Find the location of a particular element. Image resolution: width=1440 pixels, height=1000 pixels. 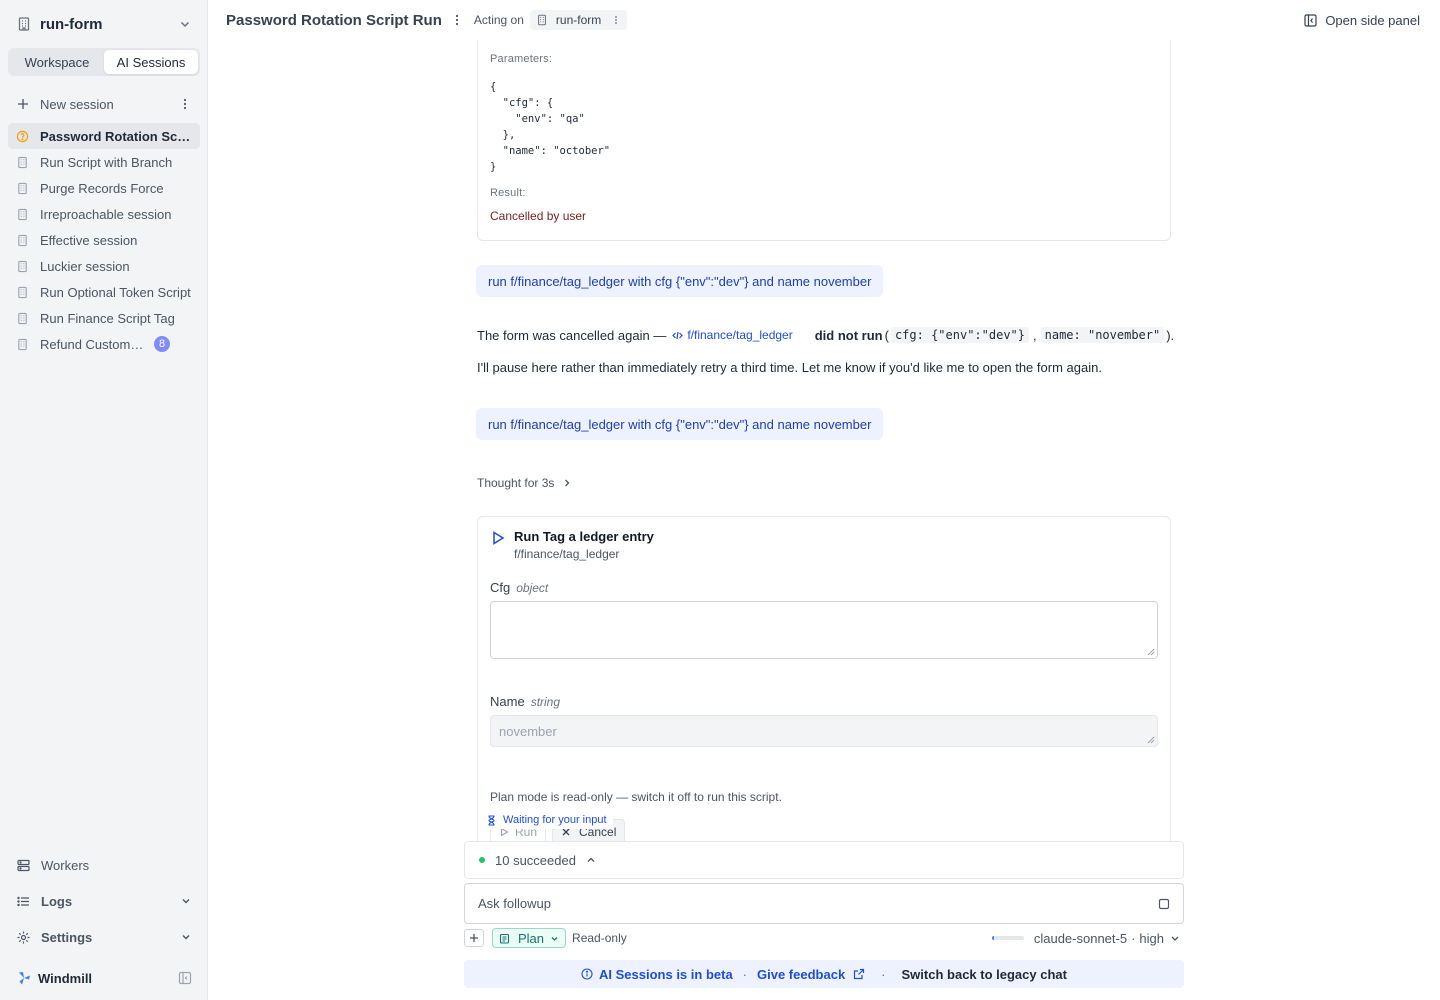

name-field-label: Name string is located at coordinates (525, 701).